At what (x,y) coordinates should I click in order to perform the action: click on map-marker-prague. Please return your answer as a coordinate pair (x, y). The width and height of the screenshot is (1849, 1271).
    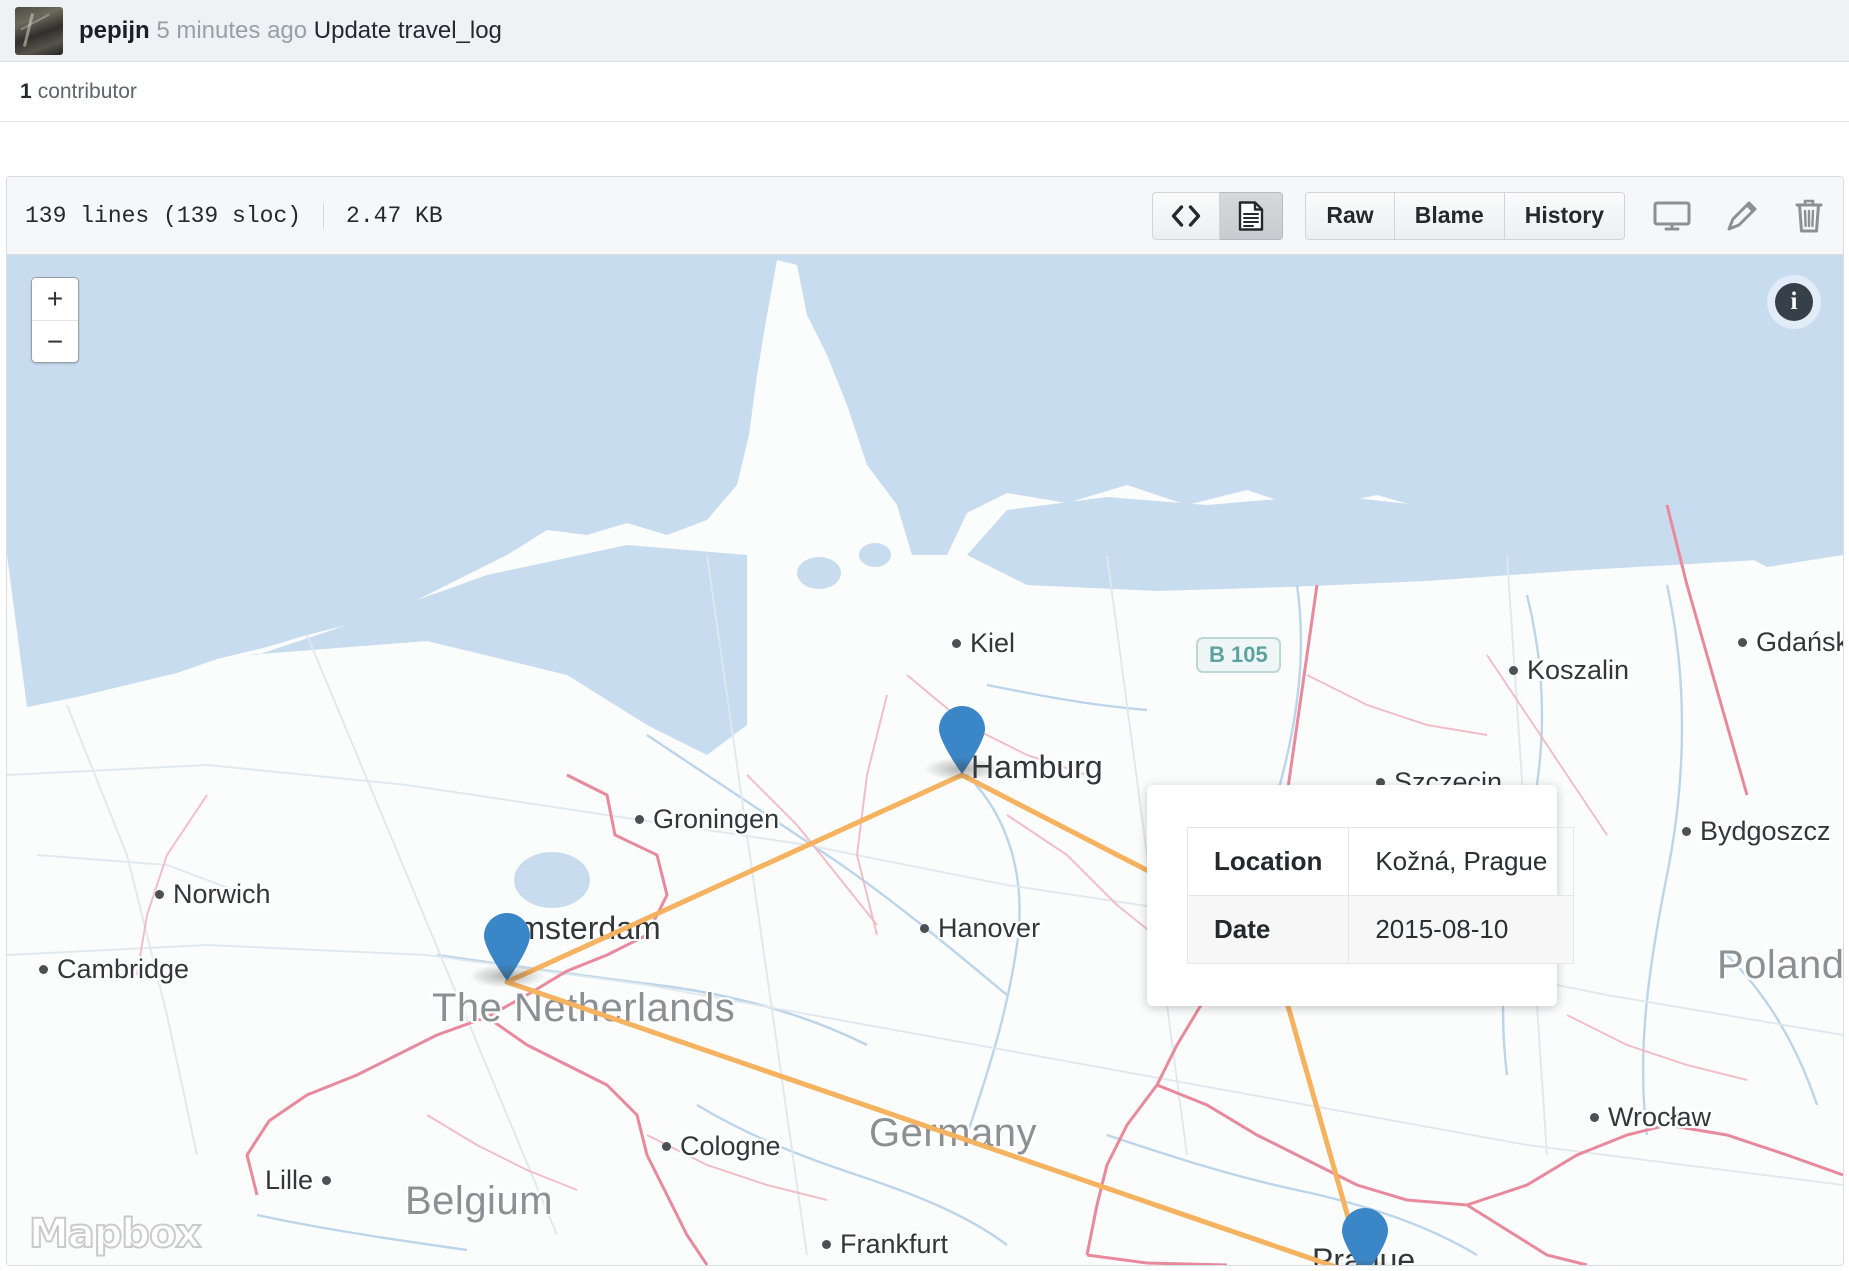
    Looking at the image, I should click on (1365, 1236).